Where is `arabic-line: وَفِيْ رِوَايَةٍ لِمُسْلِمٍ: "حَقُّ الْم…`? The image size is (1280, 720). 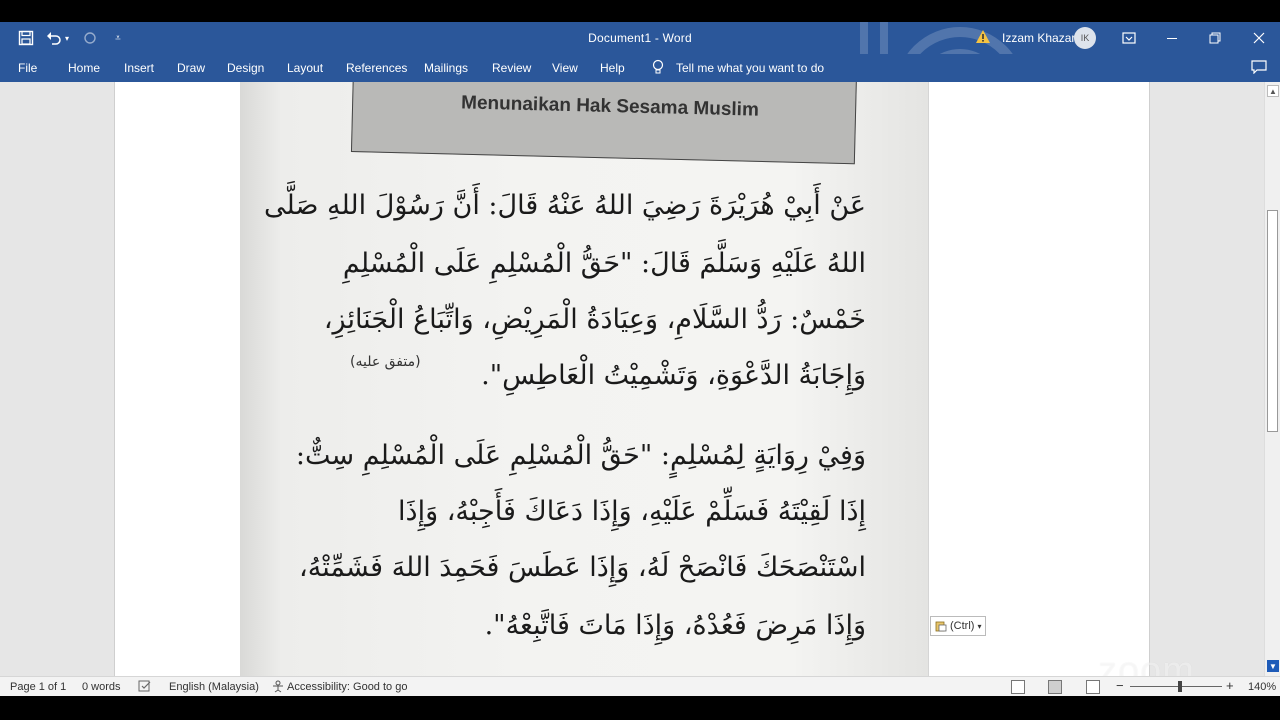
arabic-line: وَفِيْ رِوَايَةٍ لِمُسْلِمٍ: "حَقُّ الْم… is located at coordinates (580, 455).